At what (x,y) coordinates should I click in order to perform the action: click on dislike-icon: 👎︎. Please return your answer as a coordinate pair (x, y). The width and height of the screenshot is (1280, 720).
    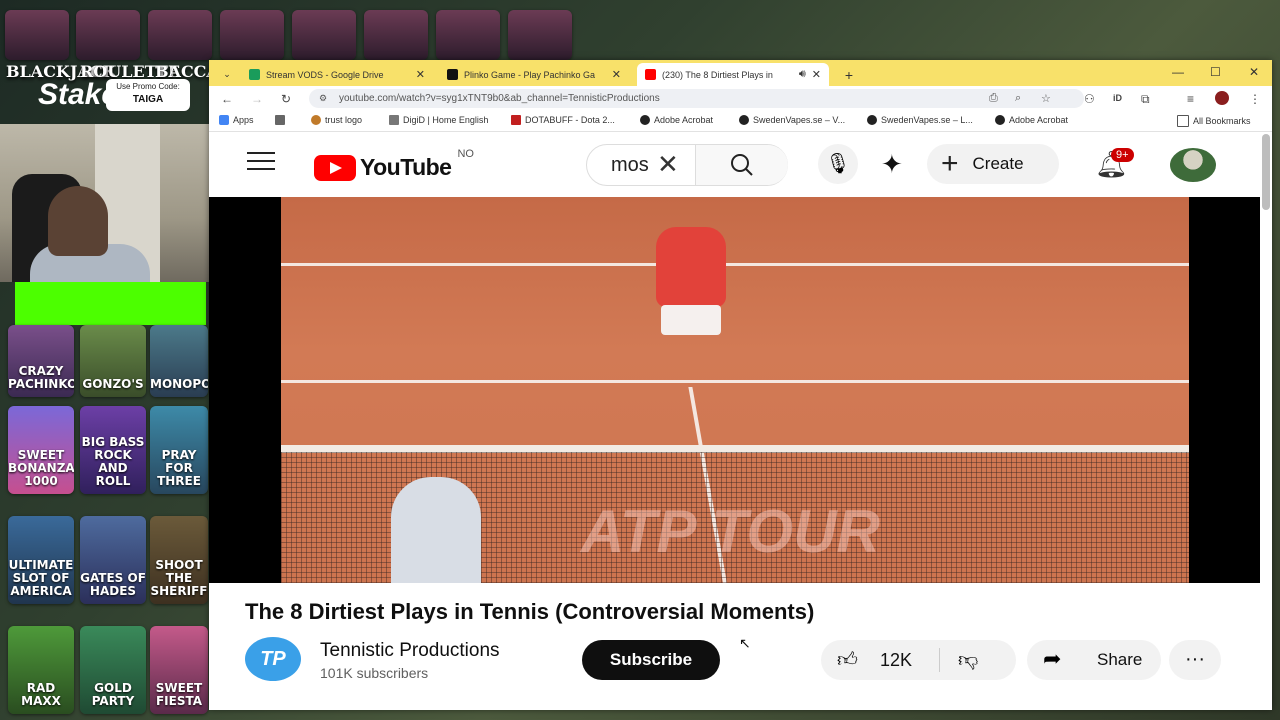
    Looking at the image, I should click on (968, 660).